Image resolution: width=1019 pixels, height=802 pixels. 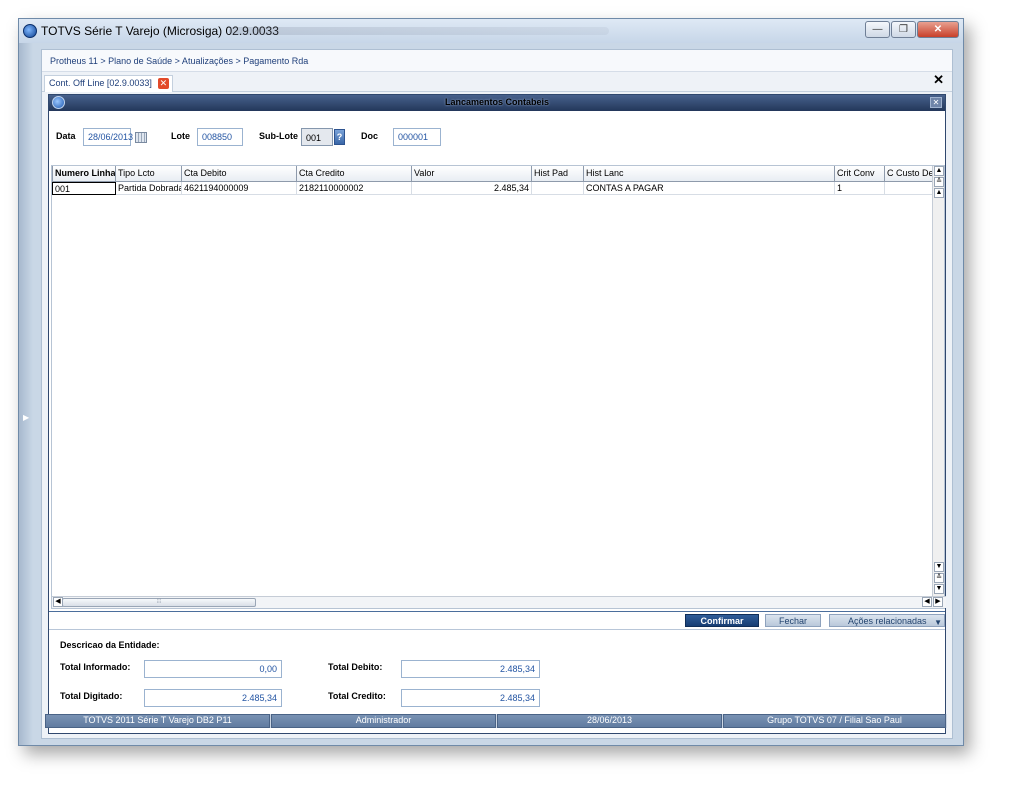 I want to click on close-button: Fechar, so click(x=793, y=620).